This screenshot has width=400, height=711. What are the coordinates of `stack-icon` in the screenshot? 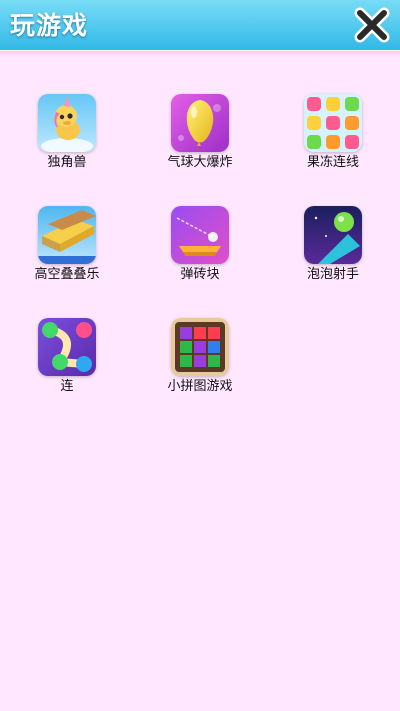 It's located at (67, 235).